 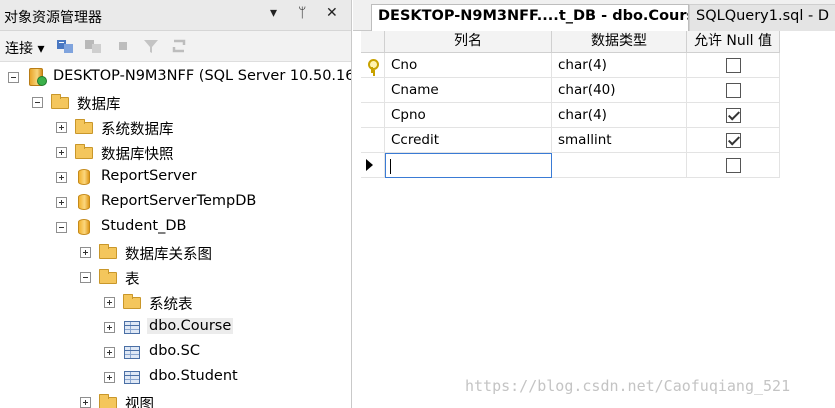 What do you see at coordinates (373, 42) in the screenshot?
I see `row-header-corner` at bounding box center [373, 42].